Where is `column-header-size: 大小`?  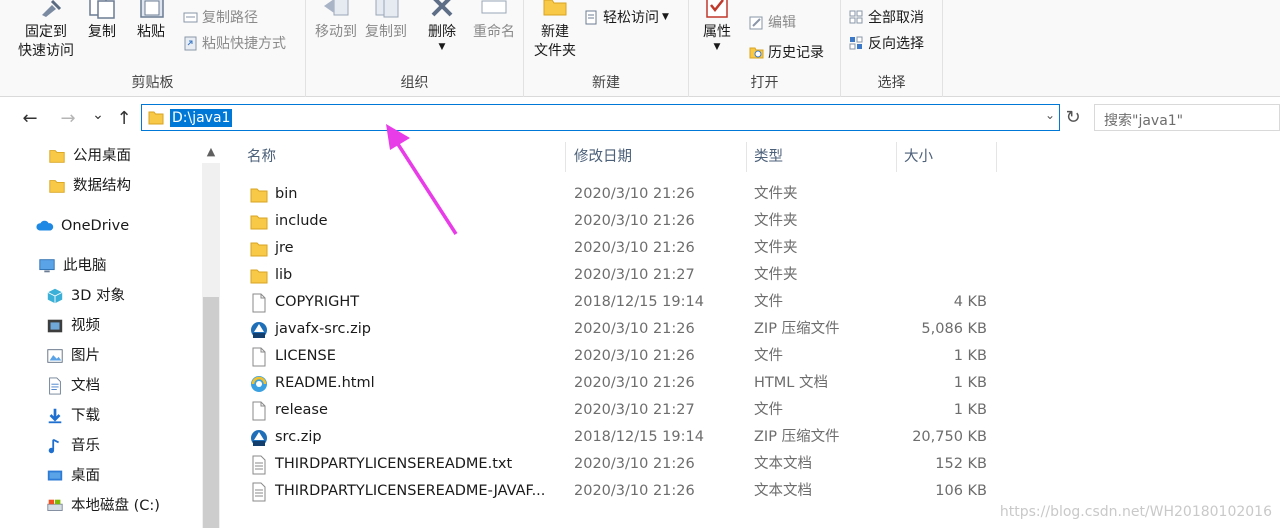 column-header-size: 大小 is located at coordinates (947, 157).